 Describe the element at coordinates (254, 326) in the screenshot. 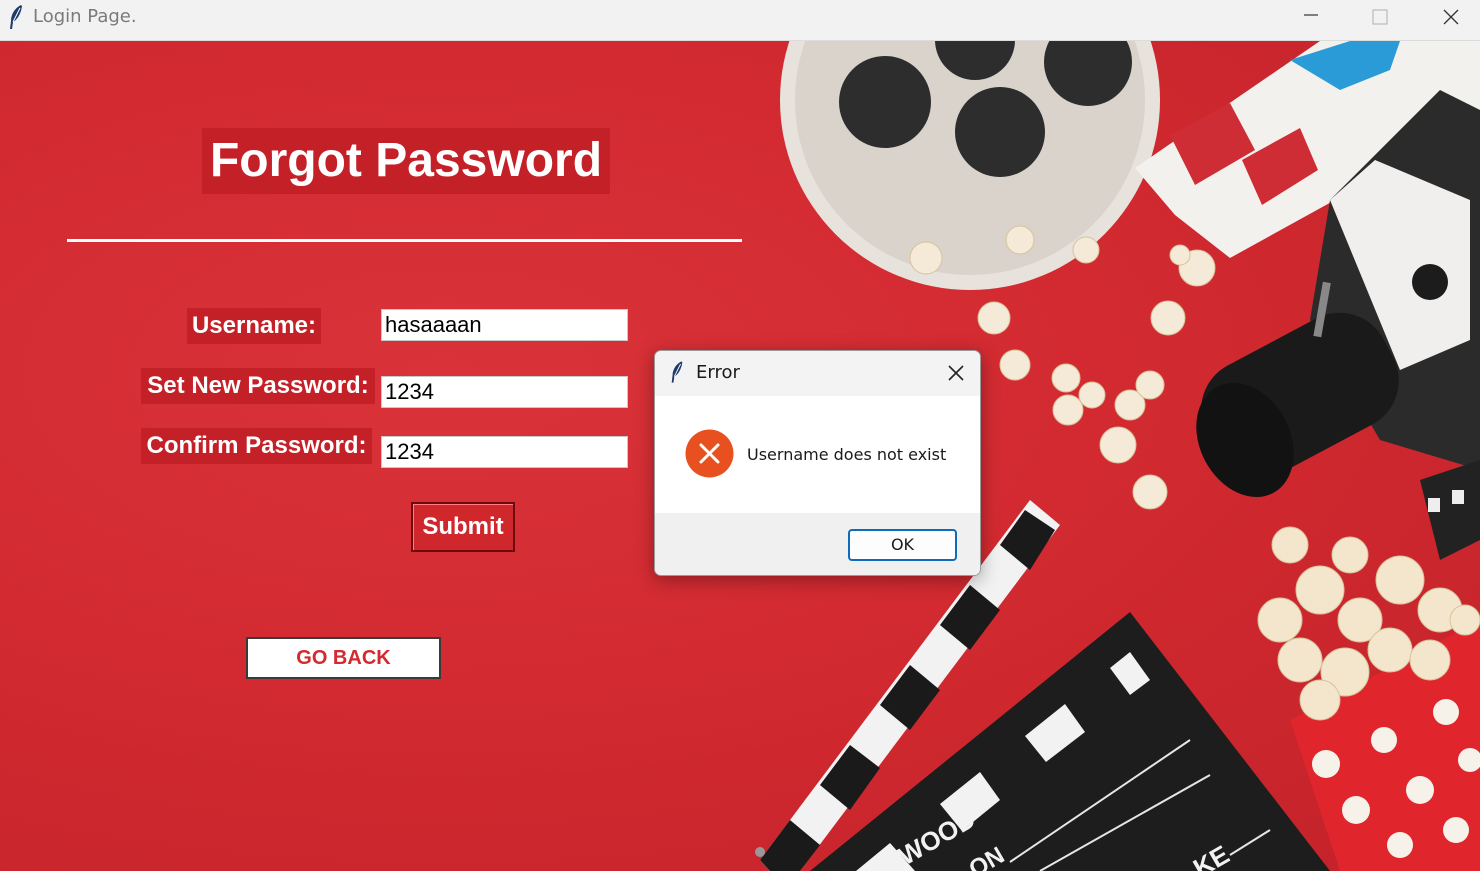

I see `username-label: Username:` at that location.